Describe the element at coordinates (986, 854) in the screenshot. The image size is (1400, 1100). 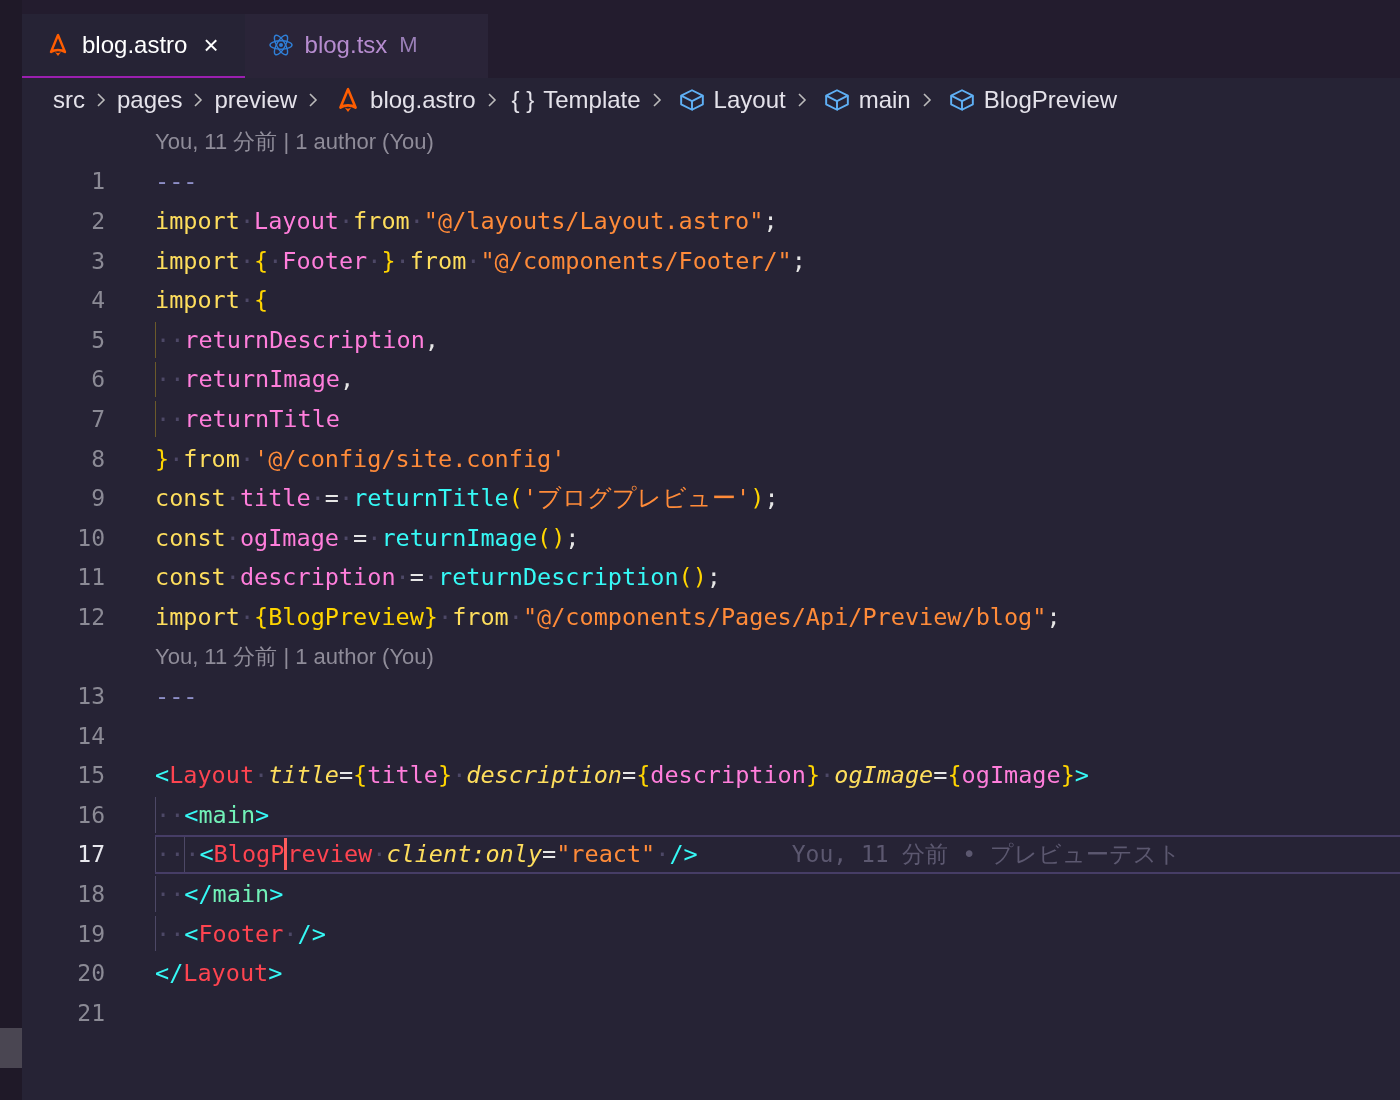
I see `inline-blame: You, 11 分前 • プレビューテスト` at that location.